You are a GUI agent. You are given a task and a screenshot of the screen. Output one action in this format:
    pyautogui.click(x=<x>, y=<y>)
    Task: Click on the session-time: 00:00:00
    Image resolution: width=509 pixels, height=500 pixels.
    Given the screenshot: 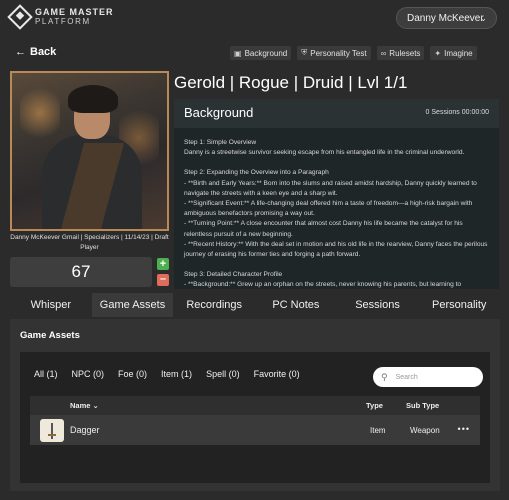 What is the action you would take?
    pyautogui.click(x=475, y=112)
    